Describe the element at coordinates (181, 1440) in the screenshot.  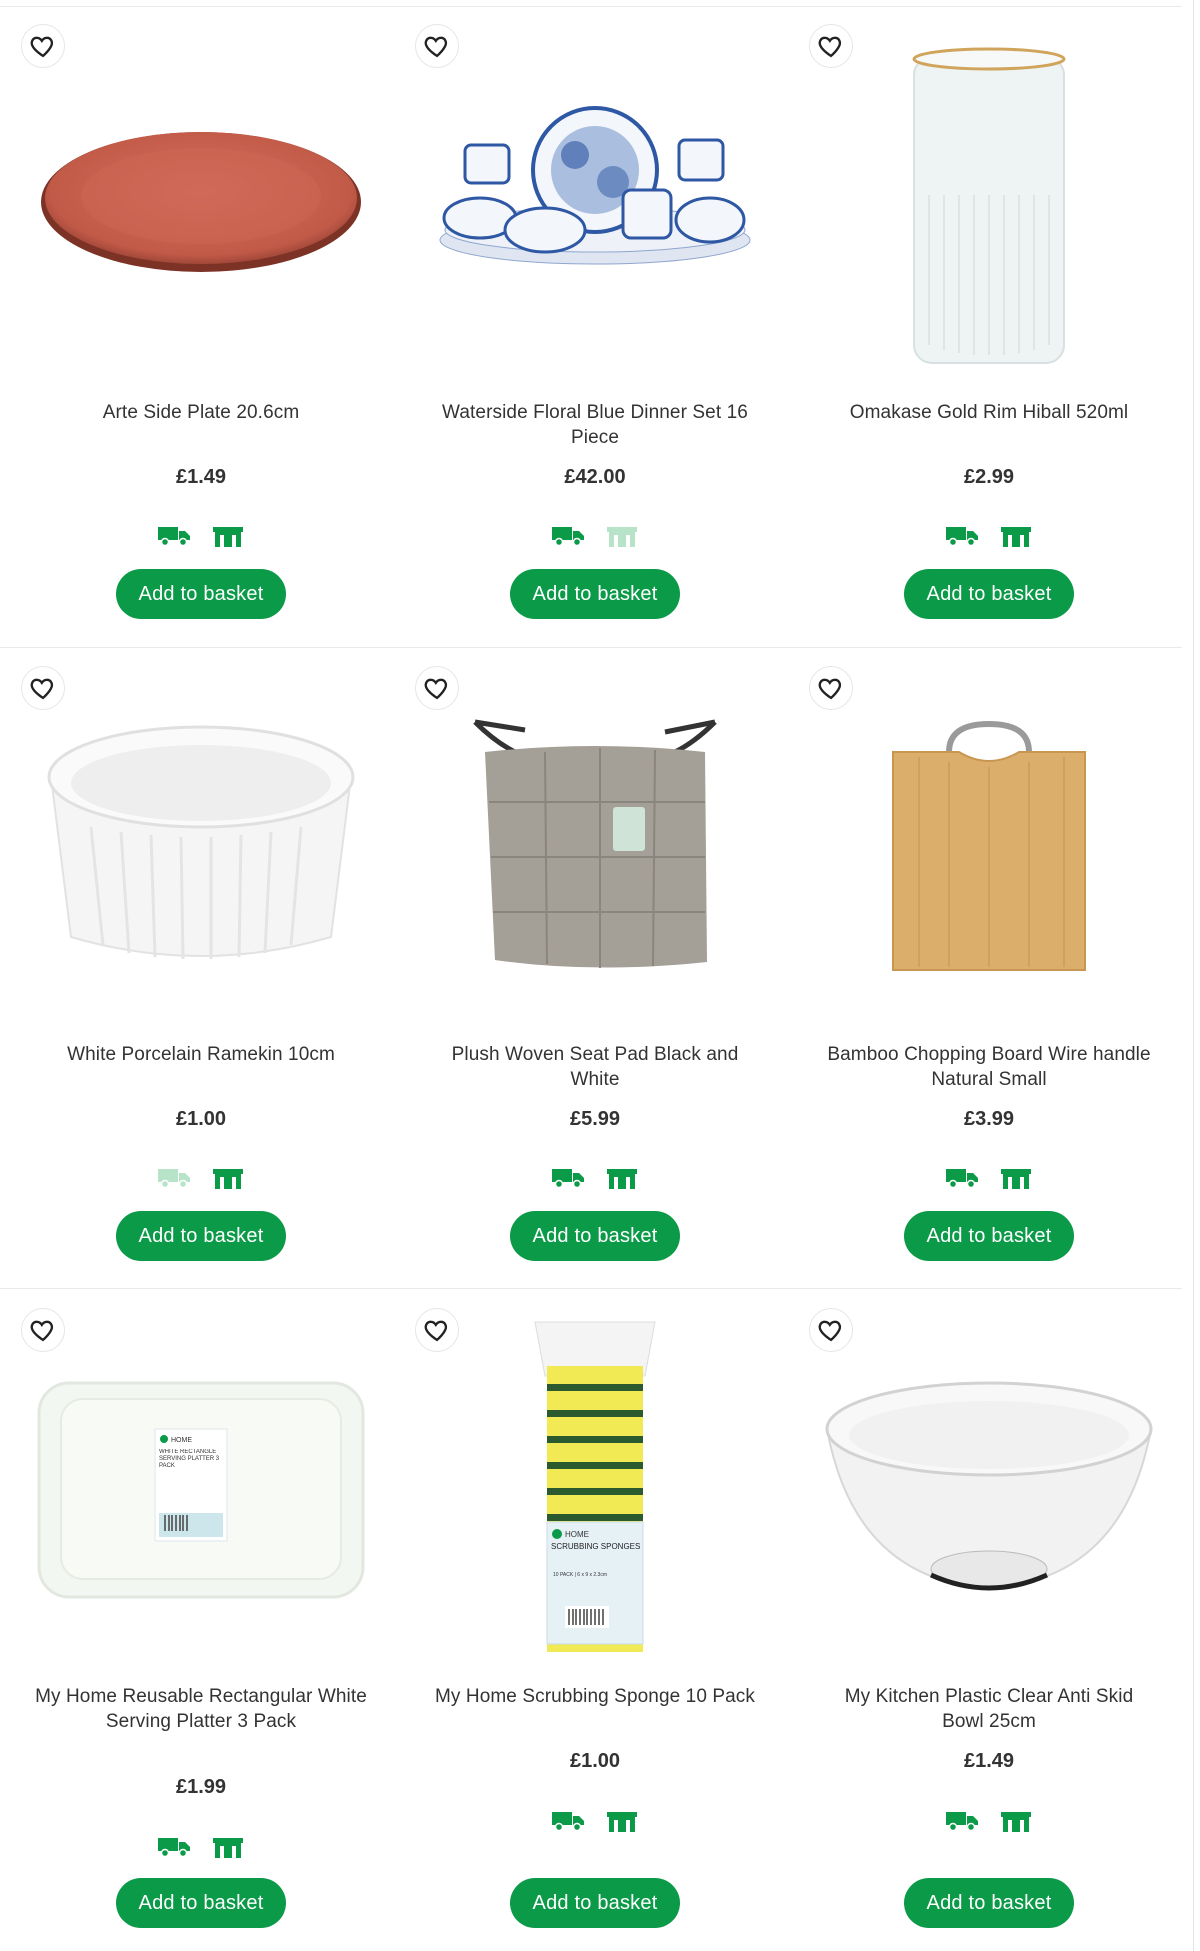
I see `platter-brand: HOME` at that location.